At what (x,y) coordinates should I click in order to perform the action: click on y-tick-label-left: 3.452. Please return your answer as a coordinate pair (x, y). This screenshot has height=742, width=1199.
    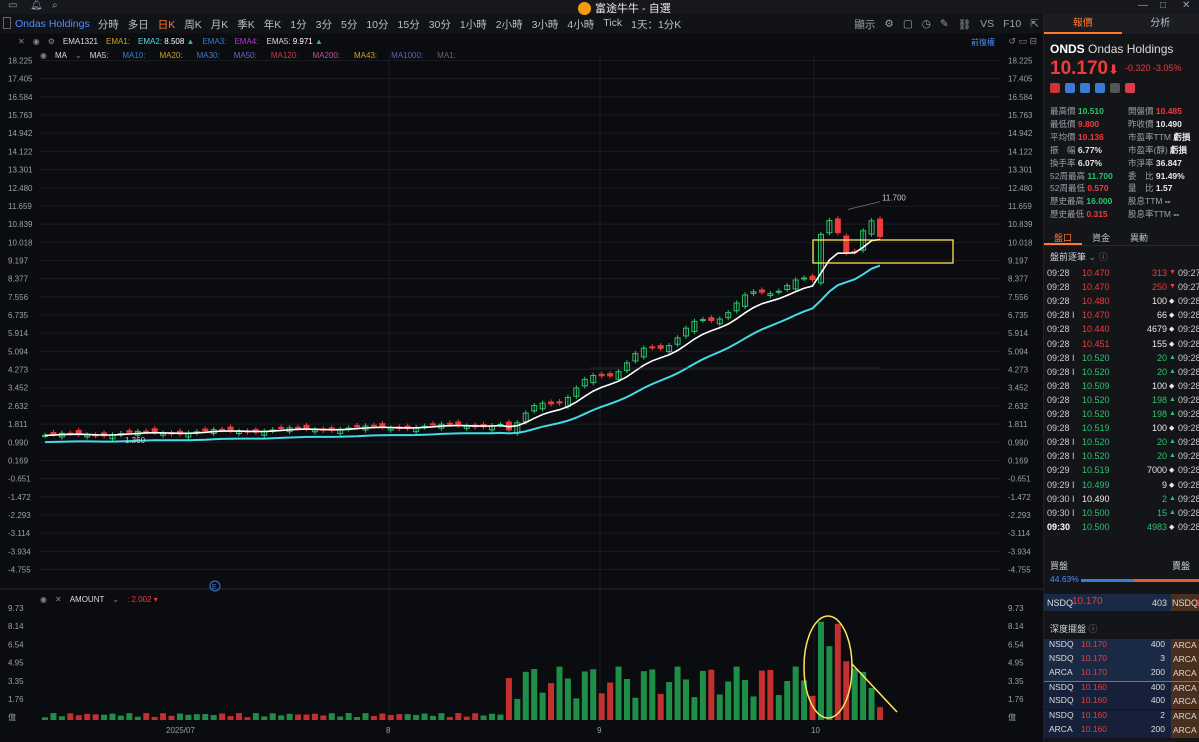
    Looking at the image, I should click on (18, 388).